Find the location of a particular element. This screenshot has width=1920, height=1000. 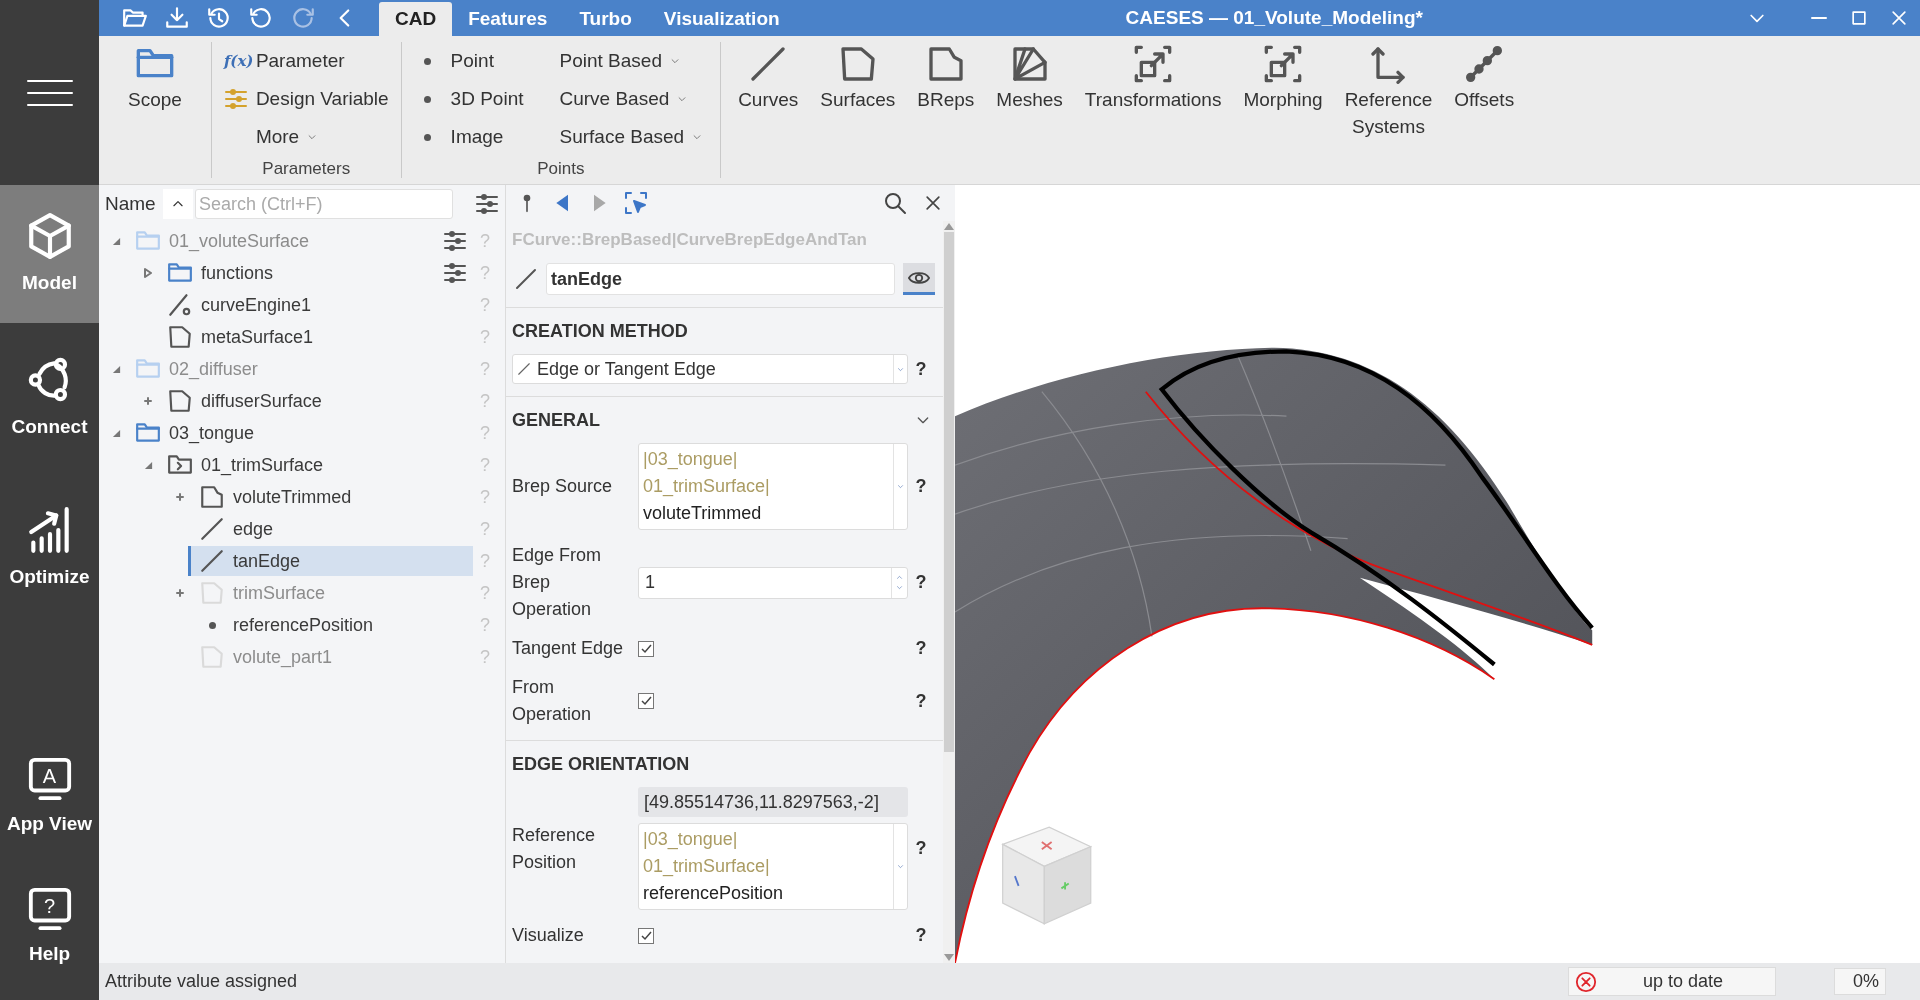

tree-label: 02_diffuser is located at coordinates (213, 369).